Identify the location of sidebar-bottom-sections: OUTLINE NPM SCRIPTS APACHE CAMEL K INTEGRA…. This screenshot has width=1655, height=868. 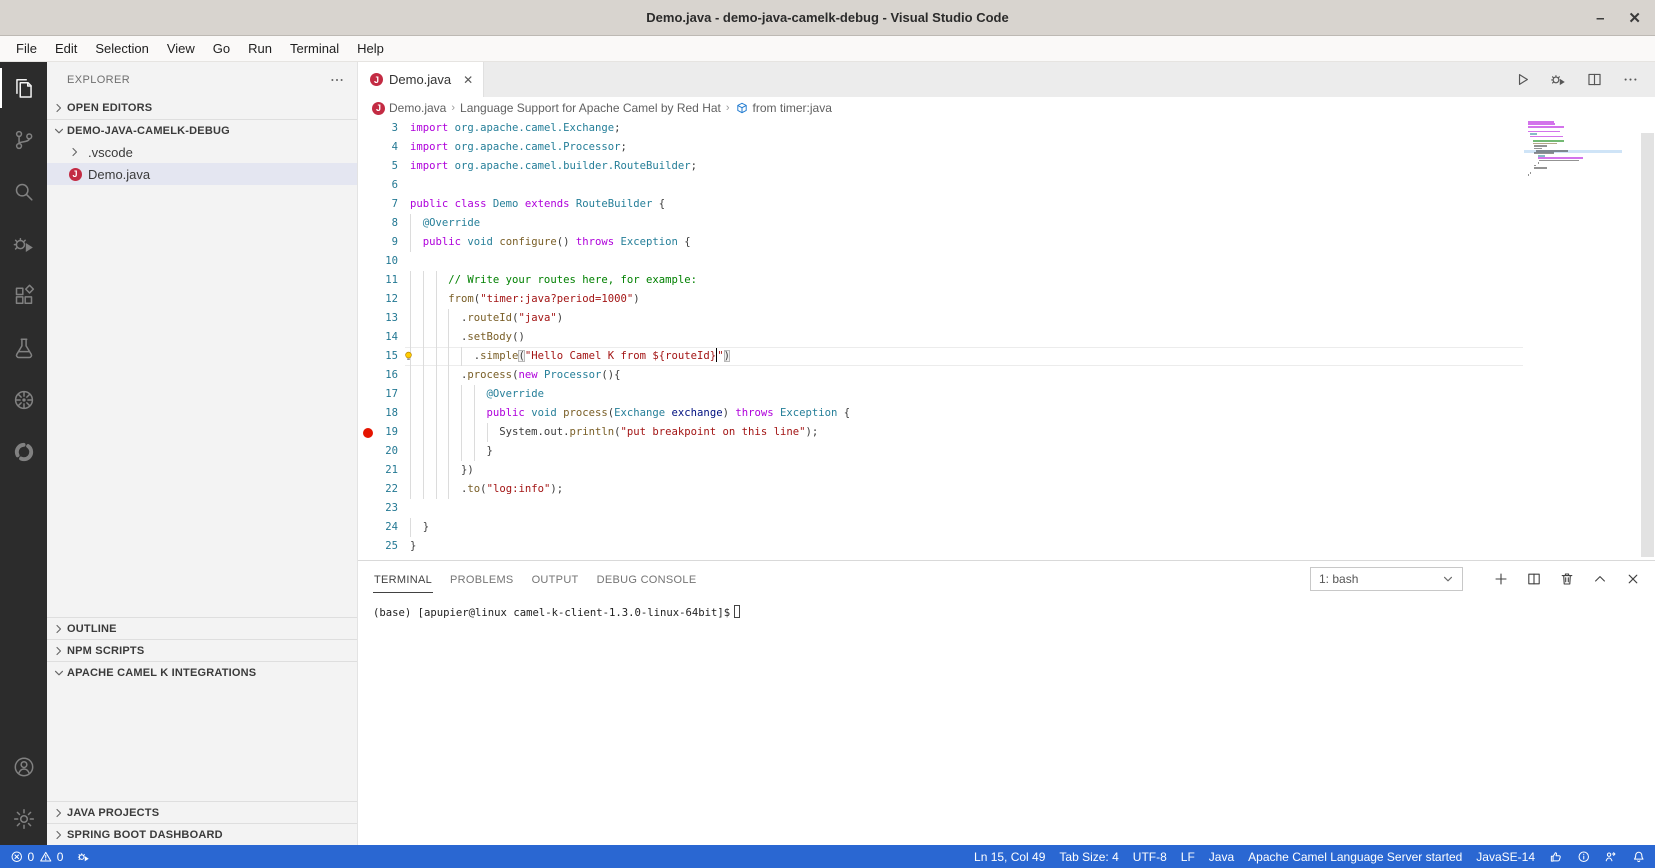
(202, 731).